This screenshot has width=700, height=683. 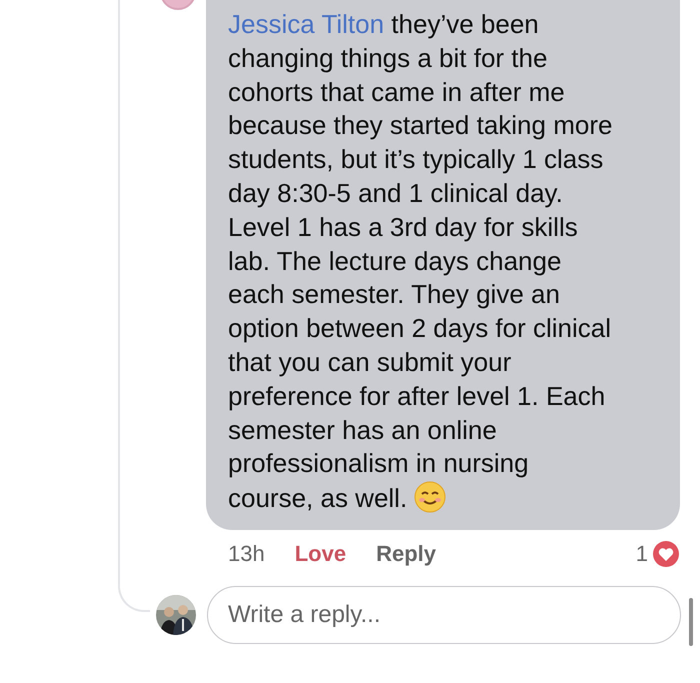 What do you see at coordinates (406, 553) in the screenshot?
I see `reply-button: Reply` at bounding box center [406, 553].